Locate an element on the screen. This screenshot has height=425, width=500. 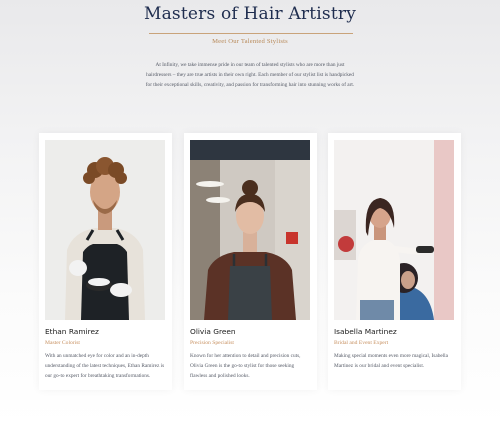
title-divider is located at coordinates (251, 33).